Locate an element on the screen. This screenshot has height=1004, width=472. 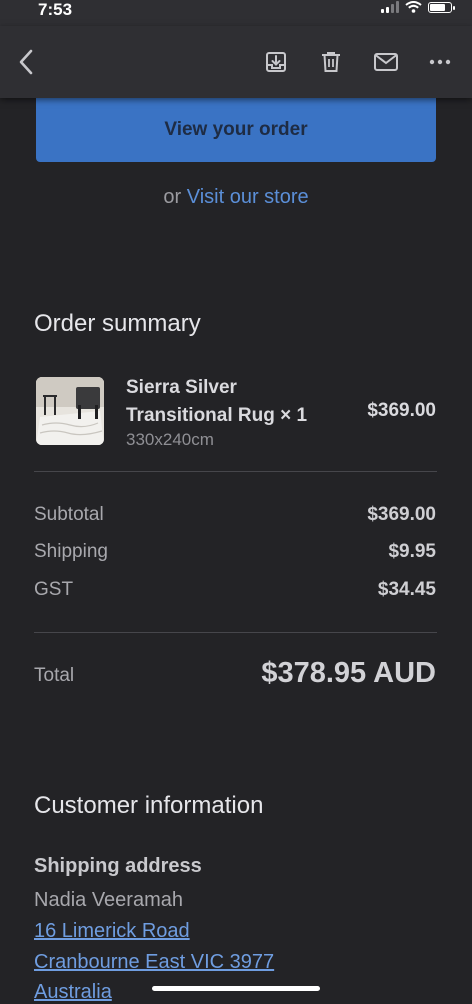
archive-button is located at coordinates (276, 62).